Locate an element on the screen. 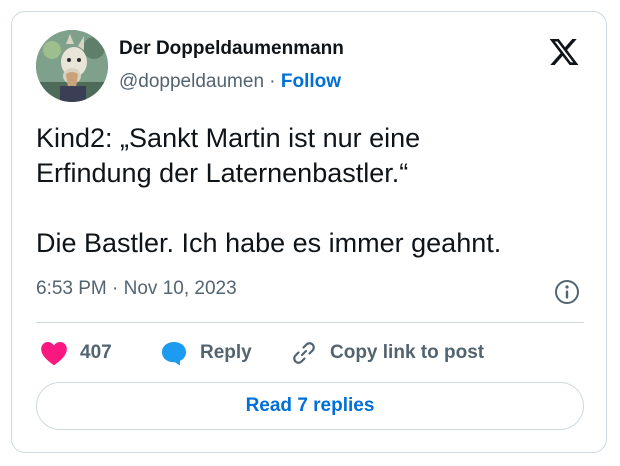 Image resolution: width=620 pixels, height=466 pixels. author-handle-row: @doppeldaumen · Follow is located at coordinates (230, 82).